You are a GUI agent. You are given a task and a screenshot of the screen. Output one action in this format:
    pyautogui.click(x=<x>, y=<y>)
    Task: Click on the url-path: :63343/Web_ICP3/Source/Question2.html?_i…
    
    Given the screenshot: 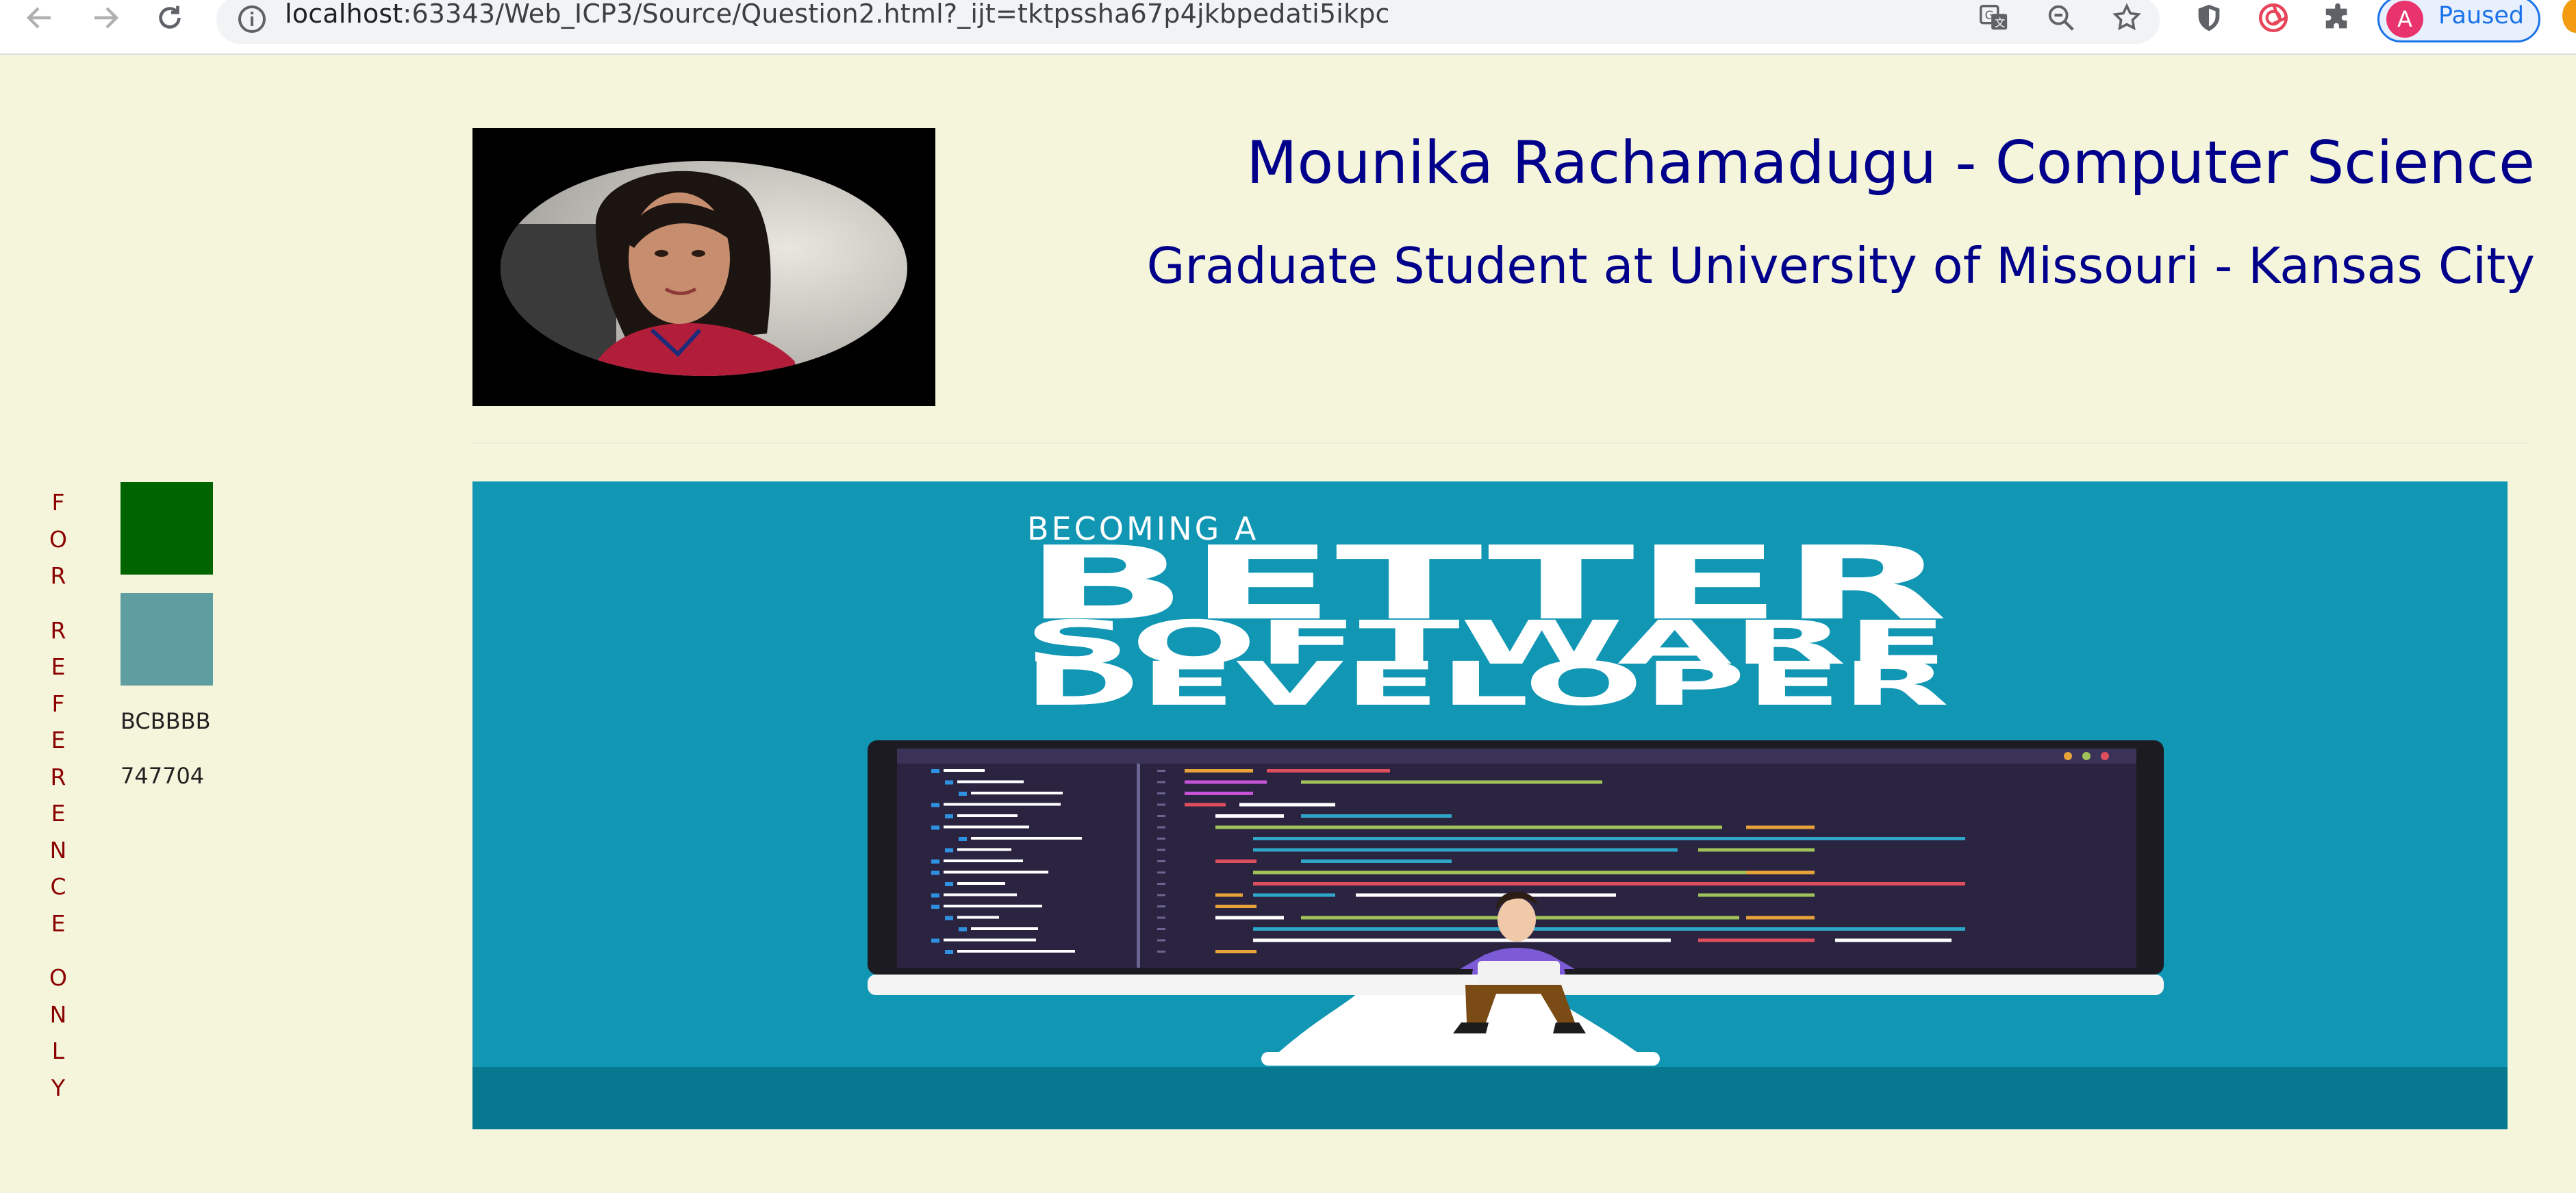 What is the action you would take?
    pyautogui.click(x=896, y=14)
    